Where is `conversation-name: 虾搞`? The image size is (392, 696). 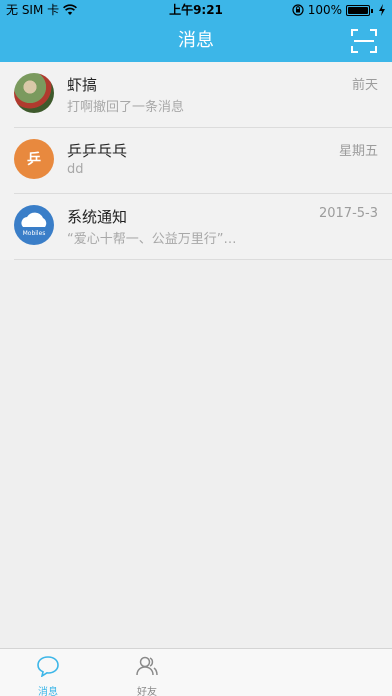 conversation-name: 虾搞 is located at coordinates (82, 85).